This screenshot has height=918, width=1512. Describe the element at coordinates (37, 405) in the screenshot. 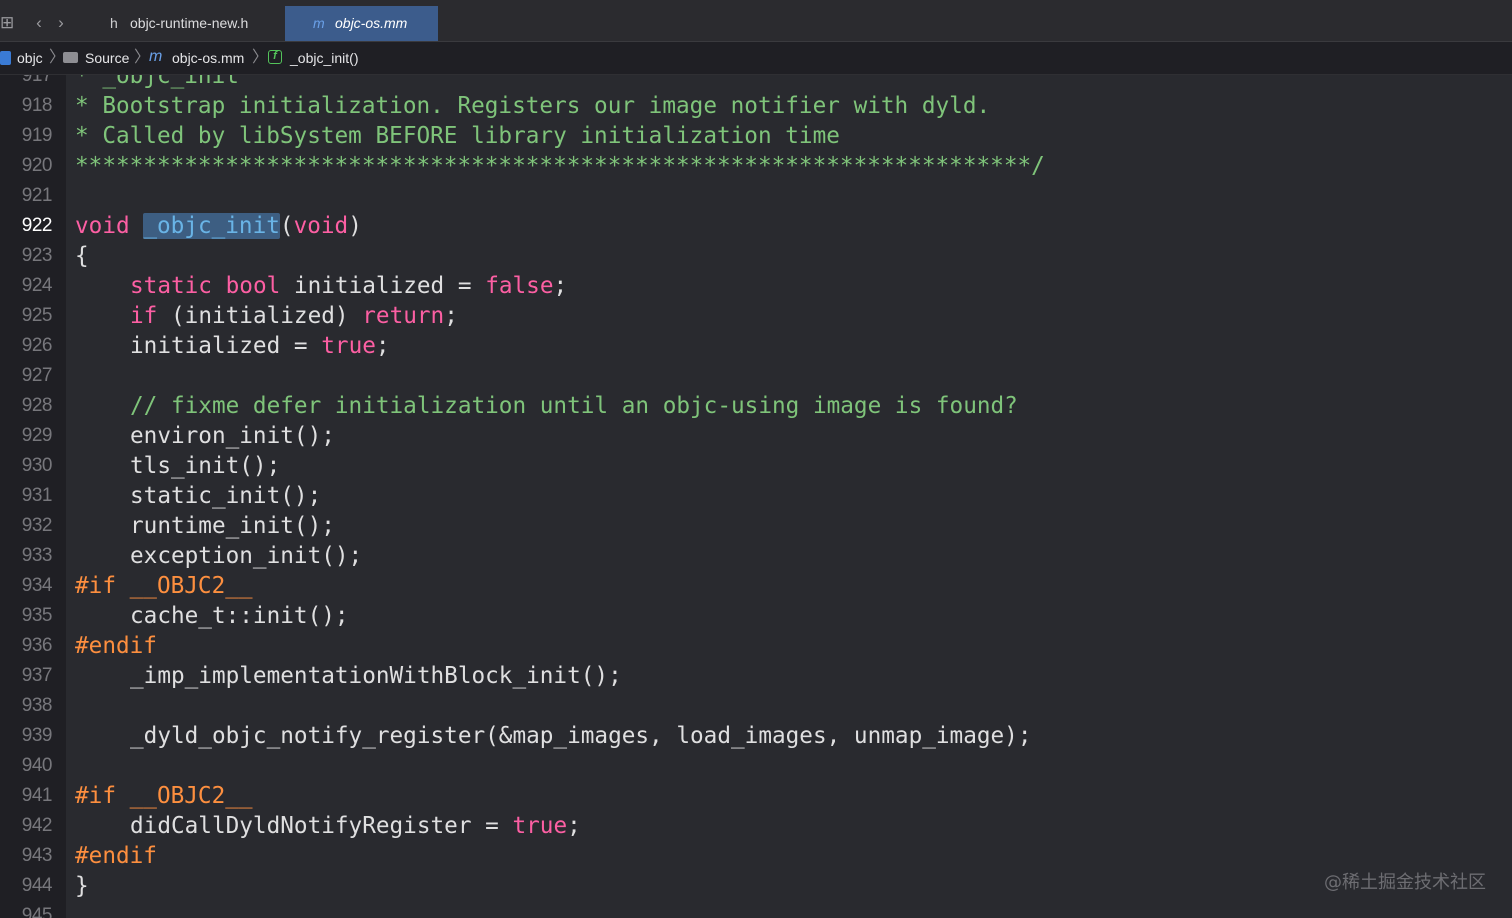

I see `line-number: 928` at that location.